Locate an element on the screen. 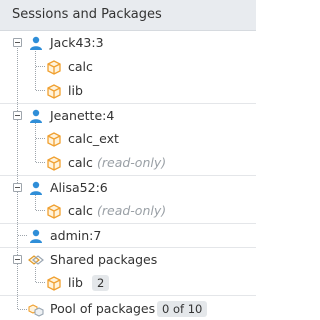 The image size is (320, 320). pool-label: Pool of packages is located at coordinates (103, 308).